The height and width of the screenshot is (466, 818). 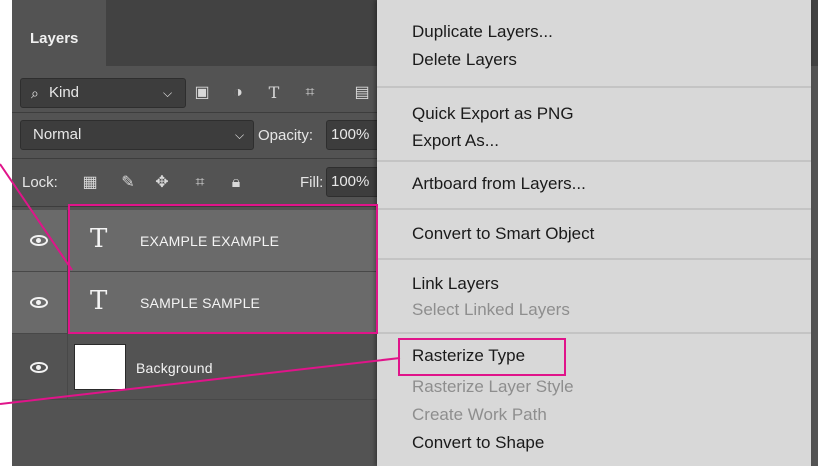 I want to click on blend-mode-select: Normal ⌵, so click(x=137, y=135).